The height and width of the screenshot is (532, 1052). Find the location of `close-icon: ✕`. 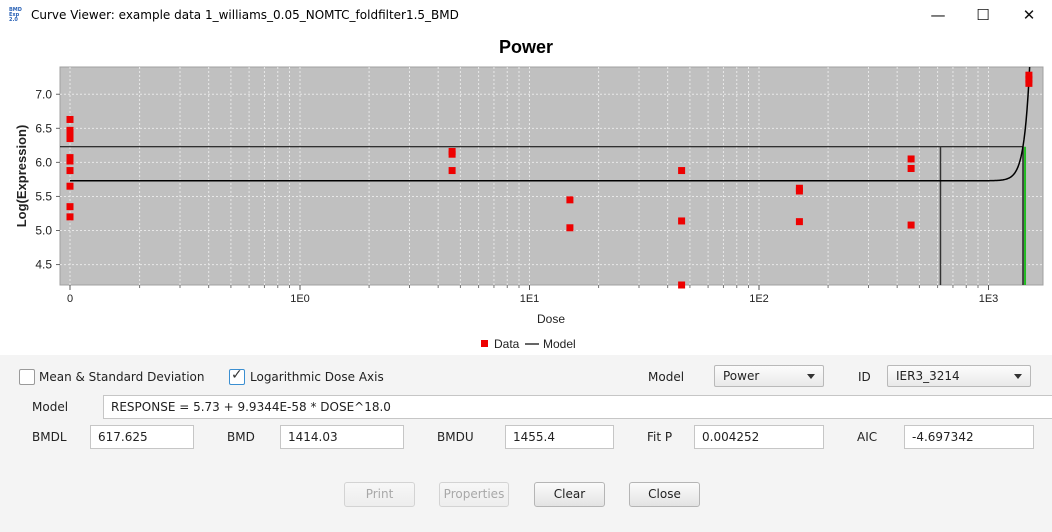

close-icon: ✕ is located at coordinates (1029, 15).